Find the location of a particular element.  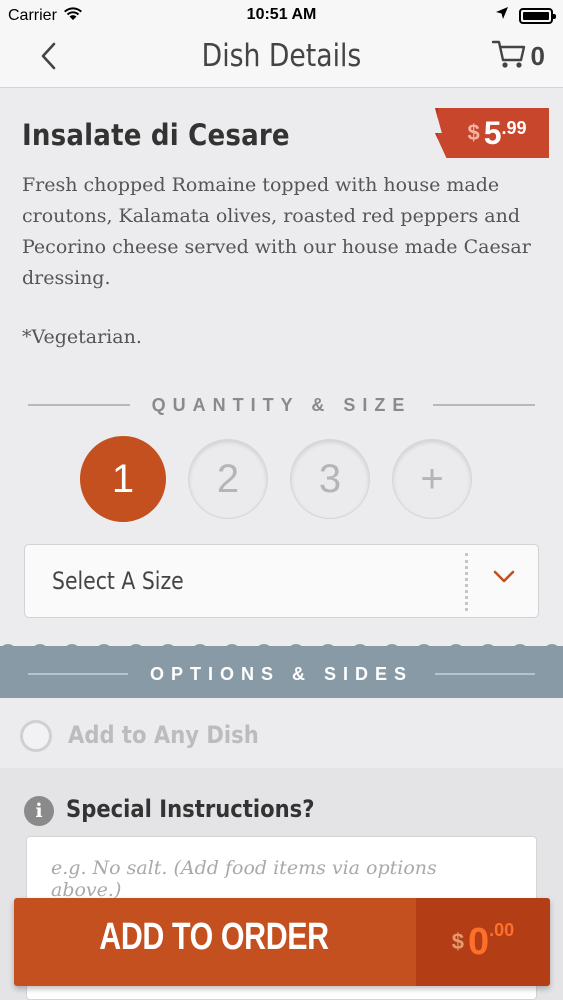

status-time: 10:51 AM is located at coordinates (281, 14).